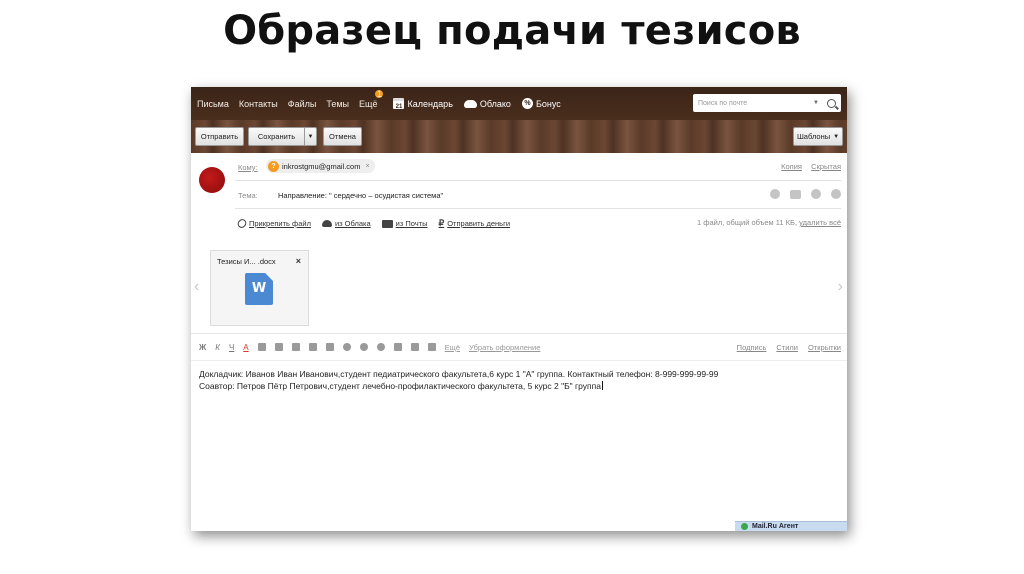  What do you see at coordinates (346, 347) in the screenshot?
I see `smiley-icon` at bounding box center [346, 347].